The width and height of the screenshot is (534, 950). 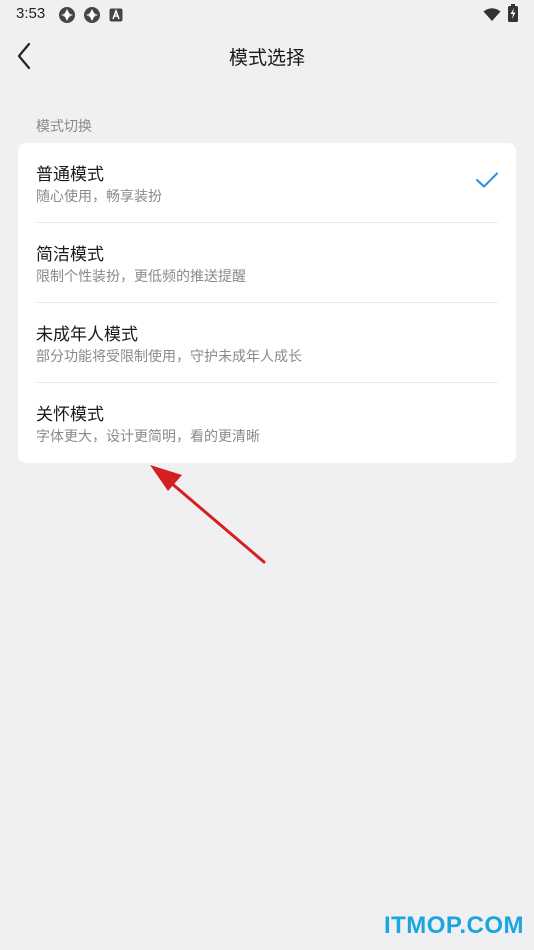 I want to click on mode-item-simple: 简洁模式 限制个性装扮，更低频的推送提醒, so click(x=267, y=263).